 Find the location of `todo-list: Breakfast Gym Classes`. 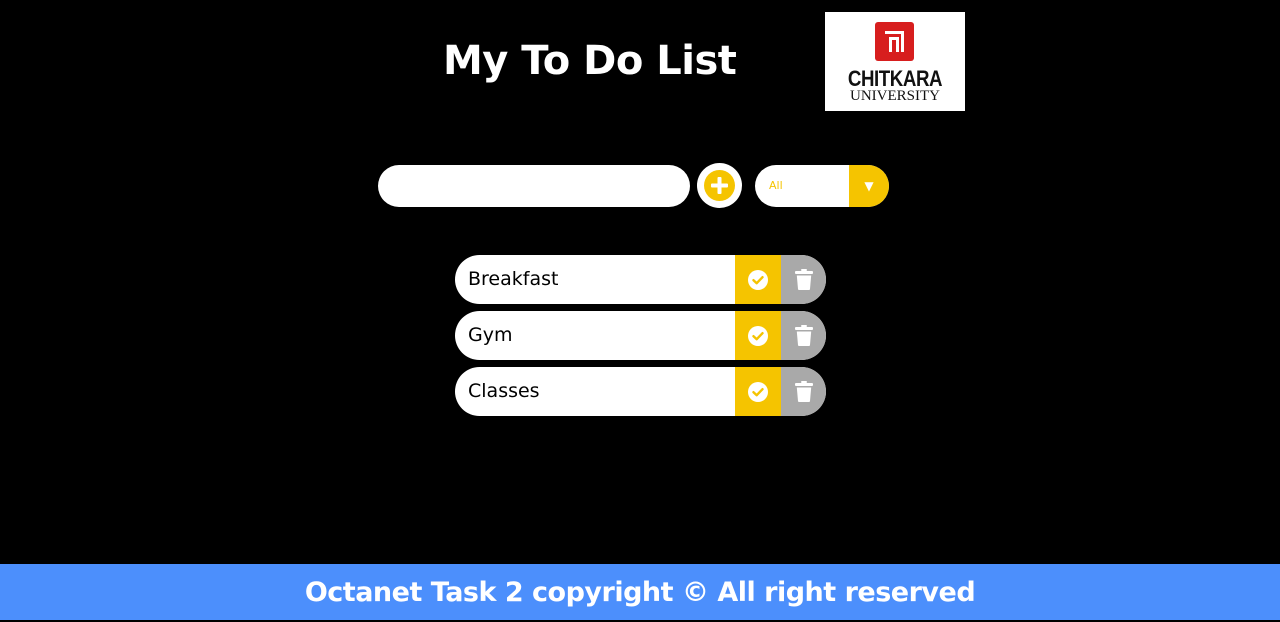

todo-list: Breakfast Gym Classes is located at coordinates (640, 339).